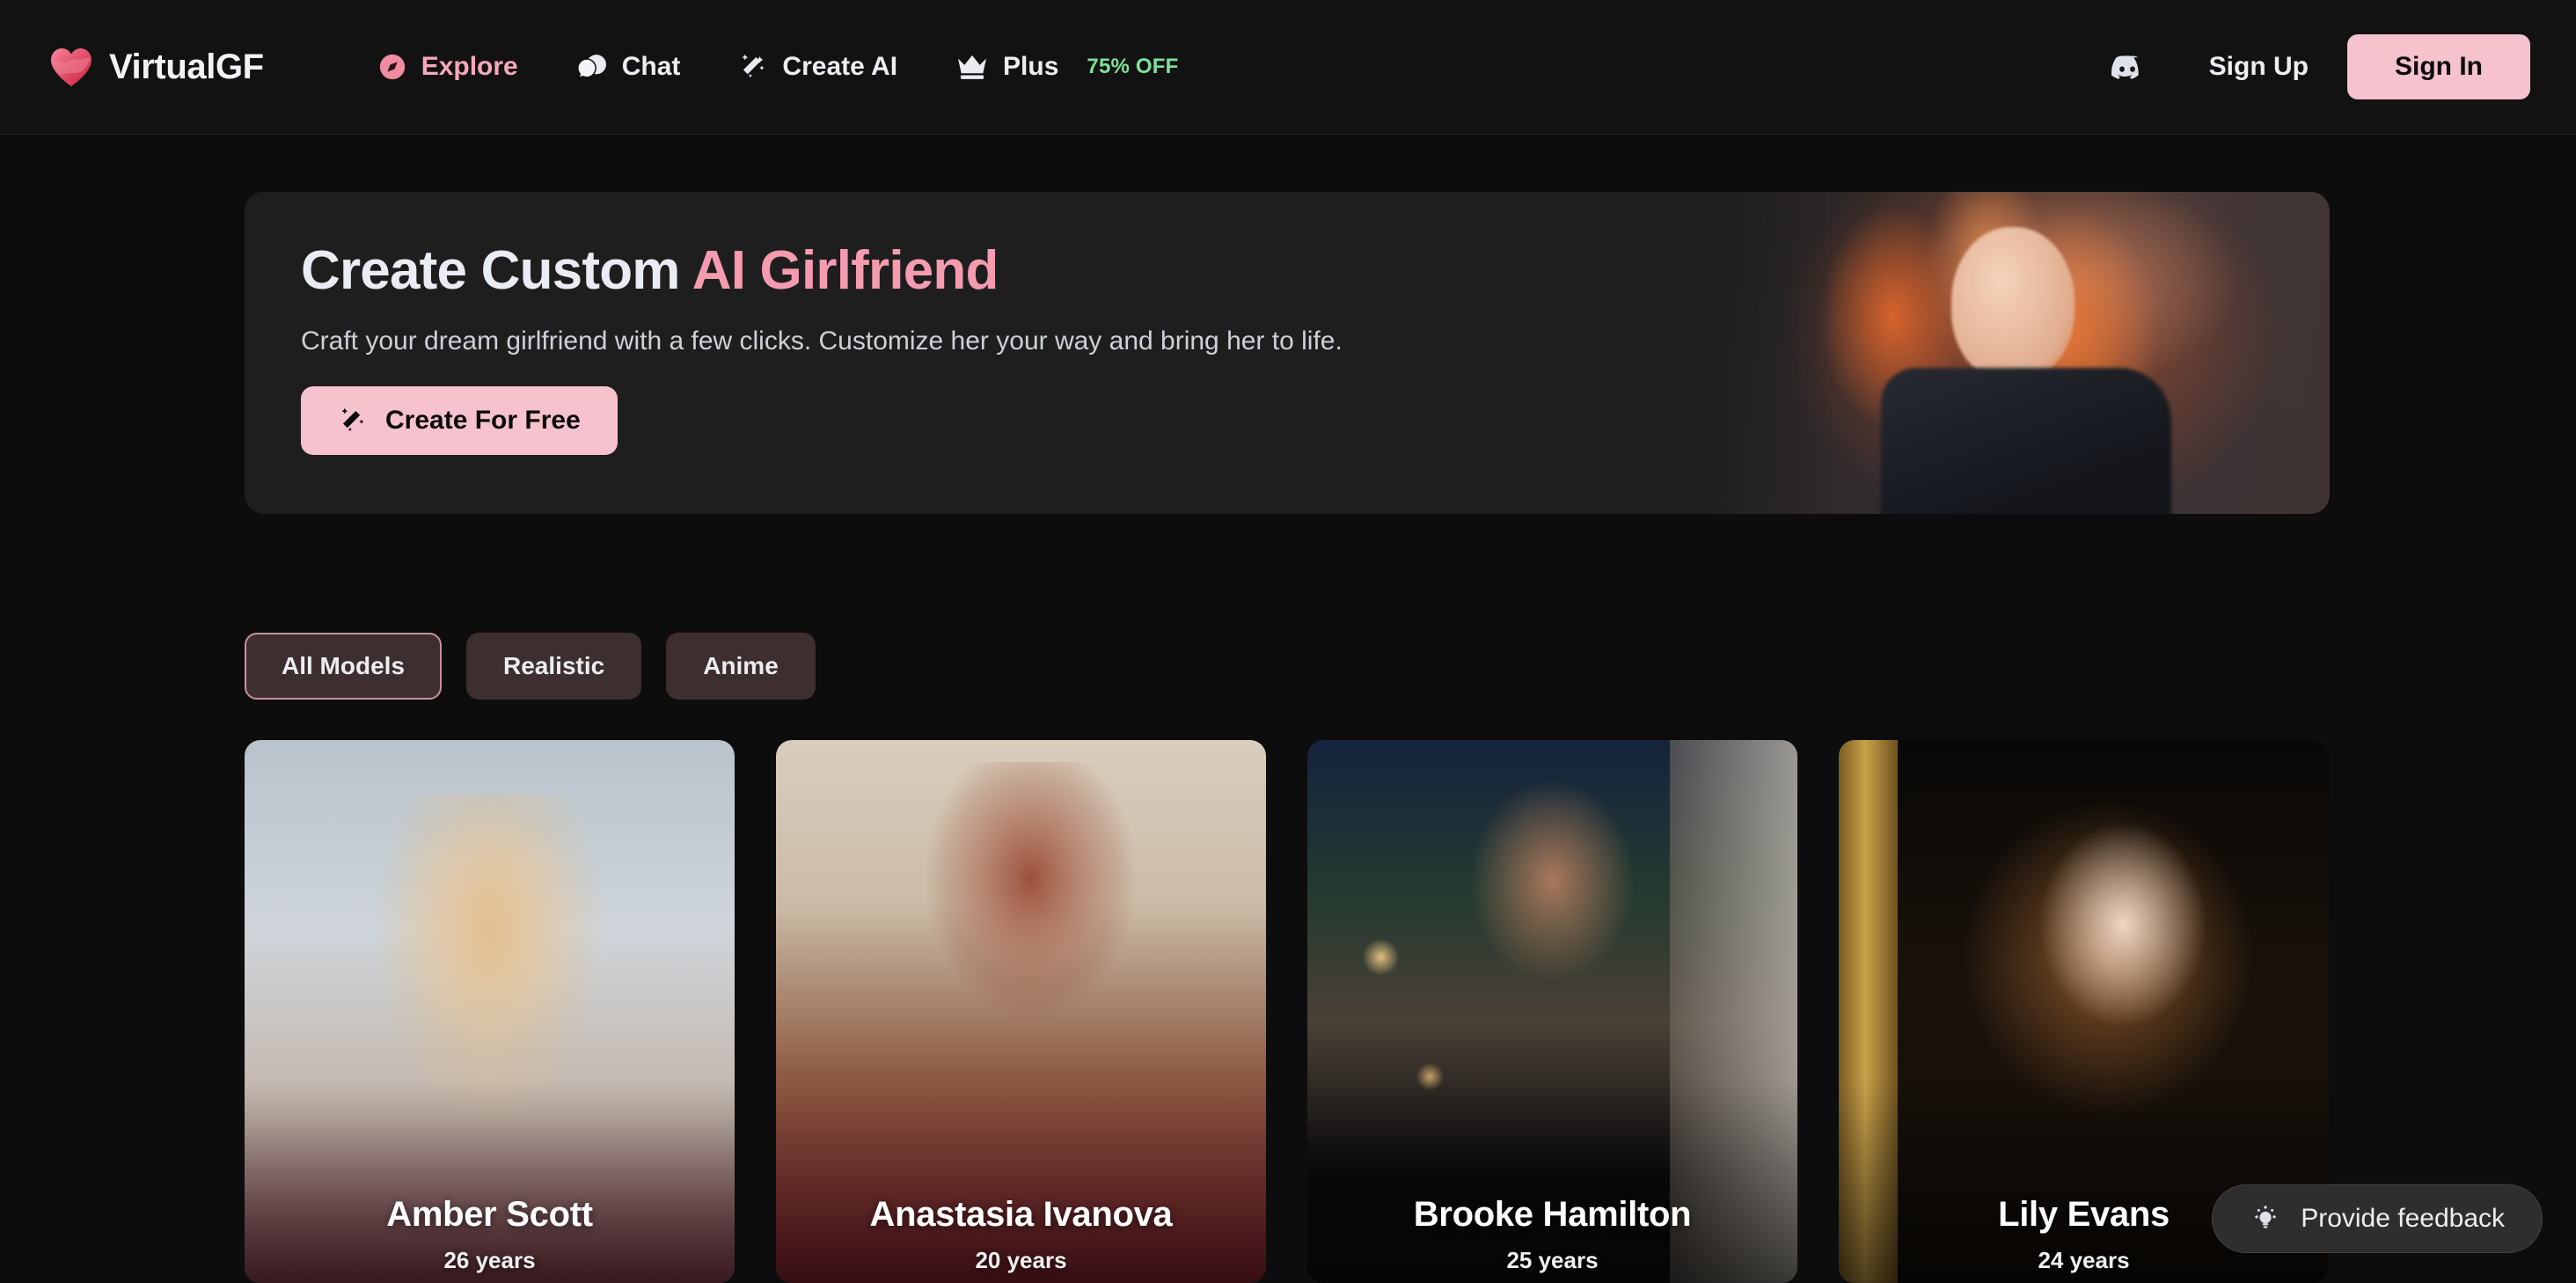 The width and height of the screenshot is (2576, 1283). What do you see at coordinates (71, 67) in the screenshot?
I see `heart-logo-icon` at bounding box center [71, 67].